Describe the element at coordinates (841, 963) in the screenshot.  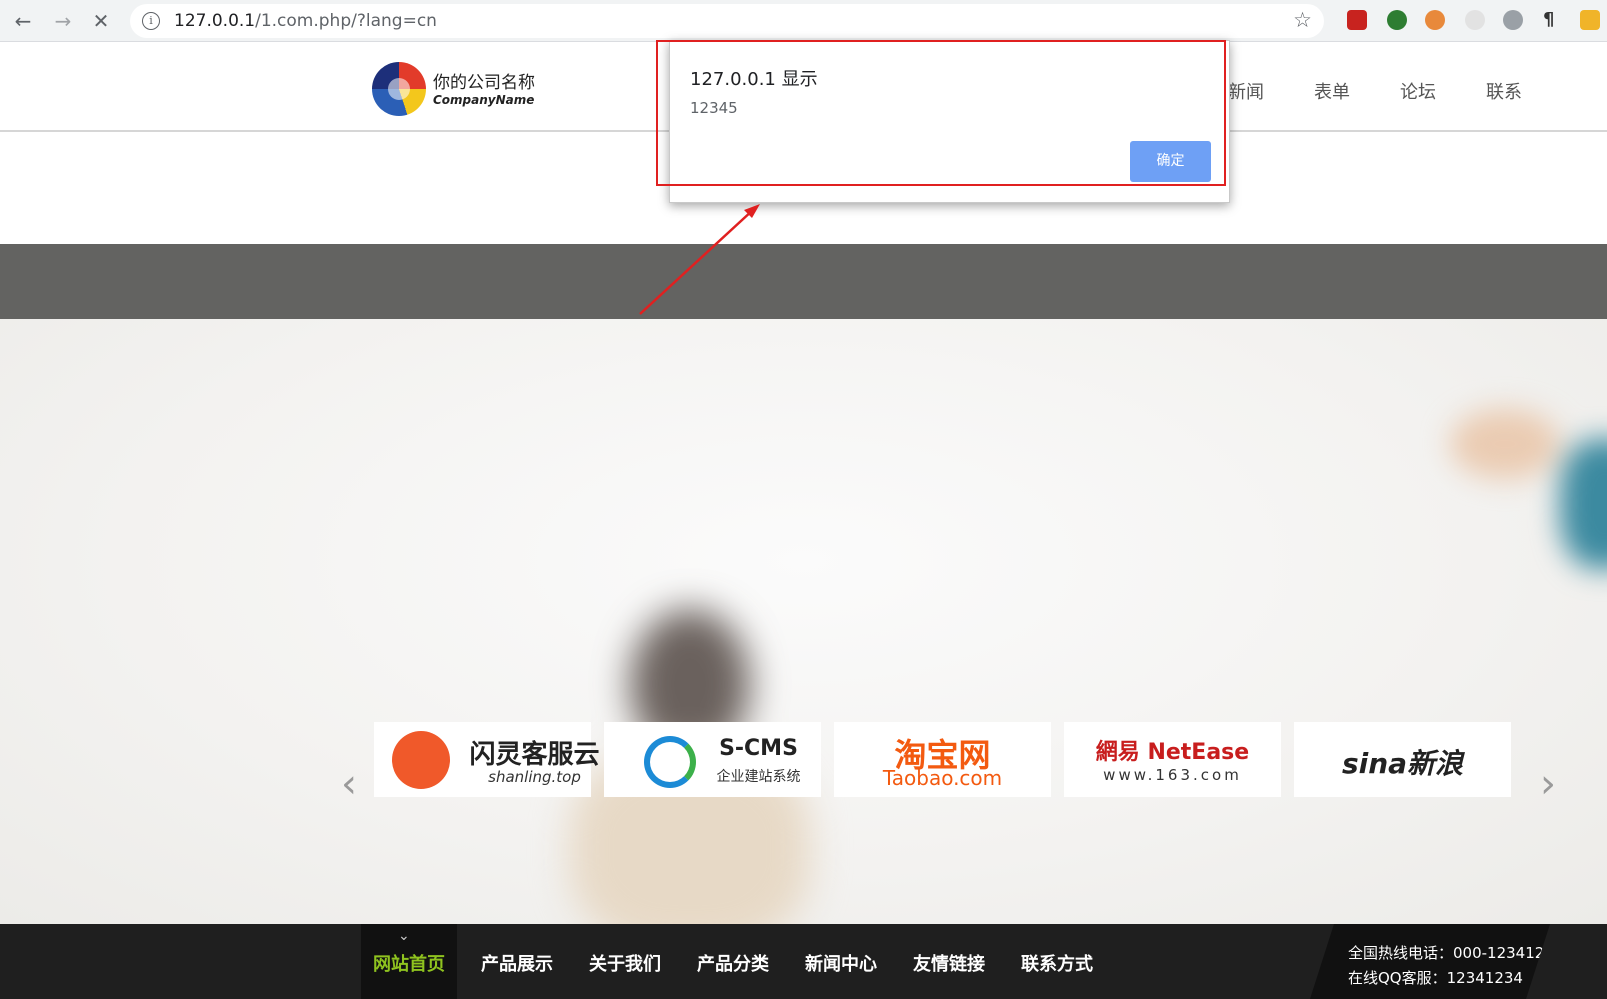
I see `footer-nav-news: 新闻中心` at that location.